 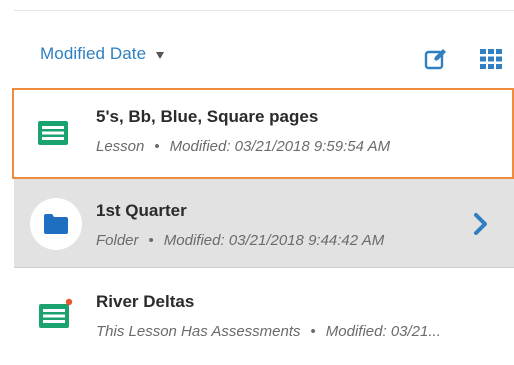 I want to click on item-title: 5's, Bb, Blue, Square pages, so click(x=207, y=116).